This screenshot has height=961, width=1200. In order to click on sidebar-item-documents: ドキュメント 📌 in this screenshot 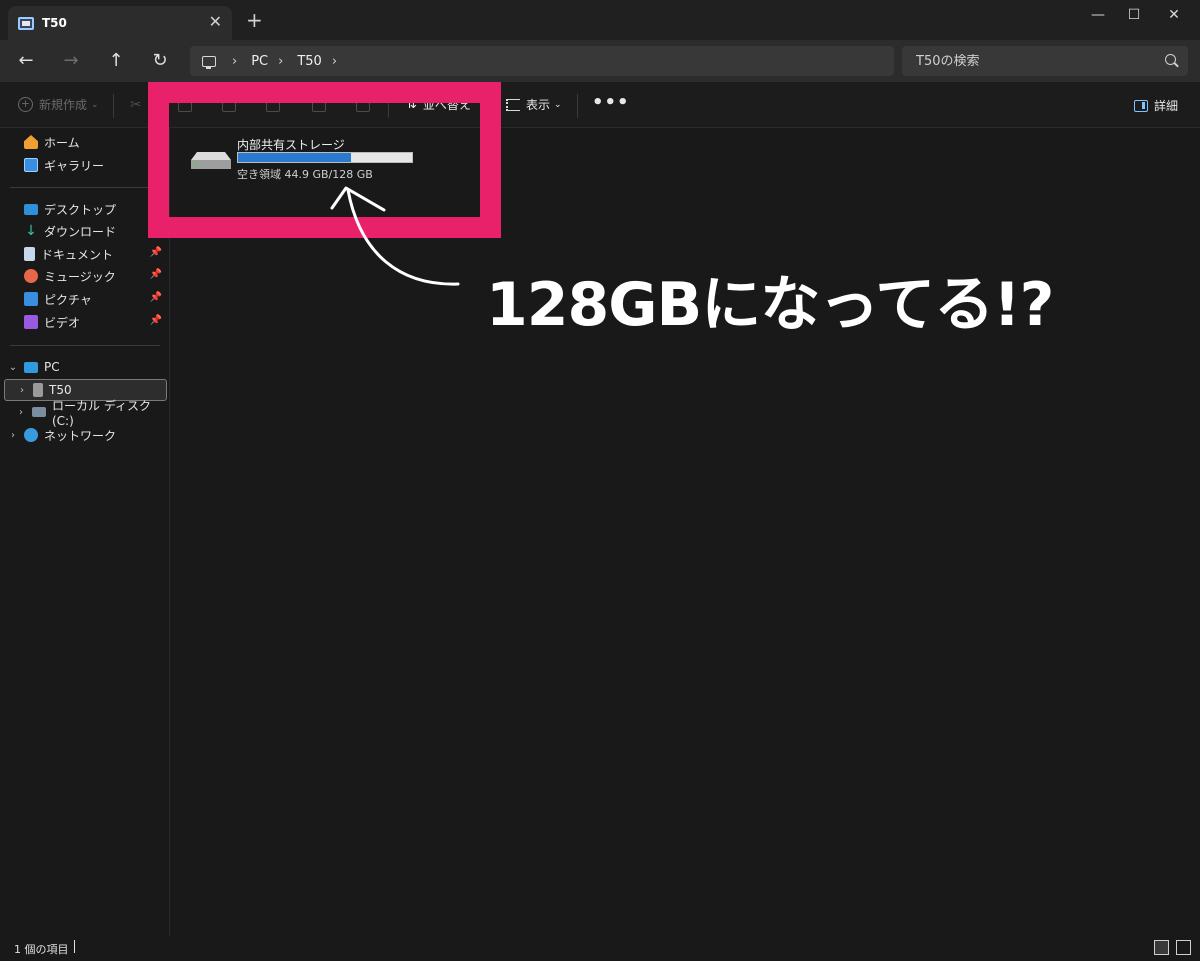, I will do `click(84, 254)`.